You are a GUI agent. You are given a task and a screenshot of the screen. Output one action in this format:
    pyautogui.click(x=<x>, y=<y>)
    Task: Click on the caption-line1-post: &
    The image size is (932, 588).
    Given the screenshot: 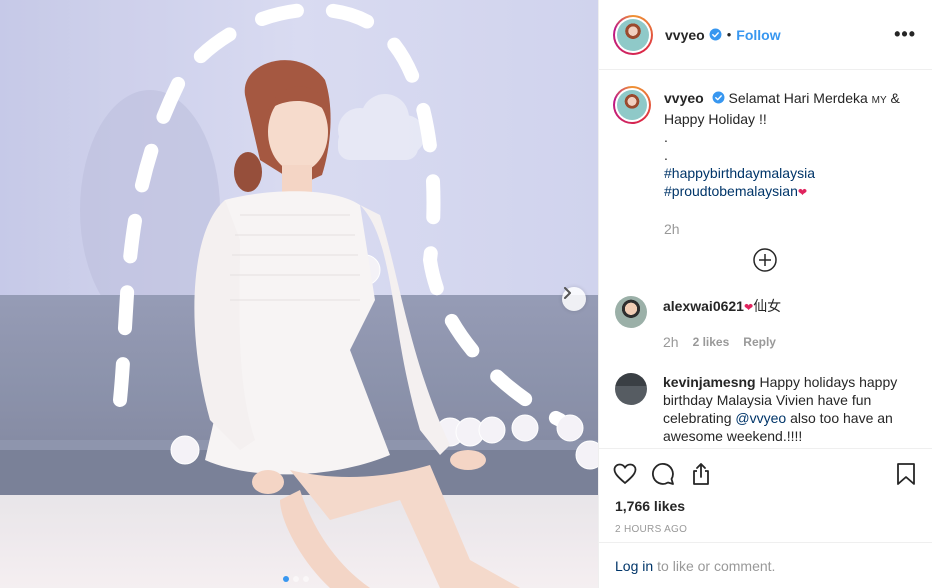 What is the action you would take?
    pyautogui.click(x=893, y=98)
    